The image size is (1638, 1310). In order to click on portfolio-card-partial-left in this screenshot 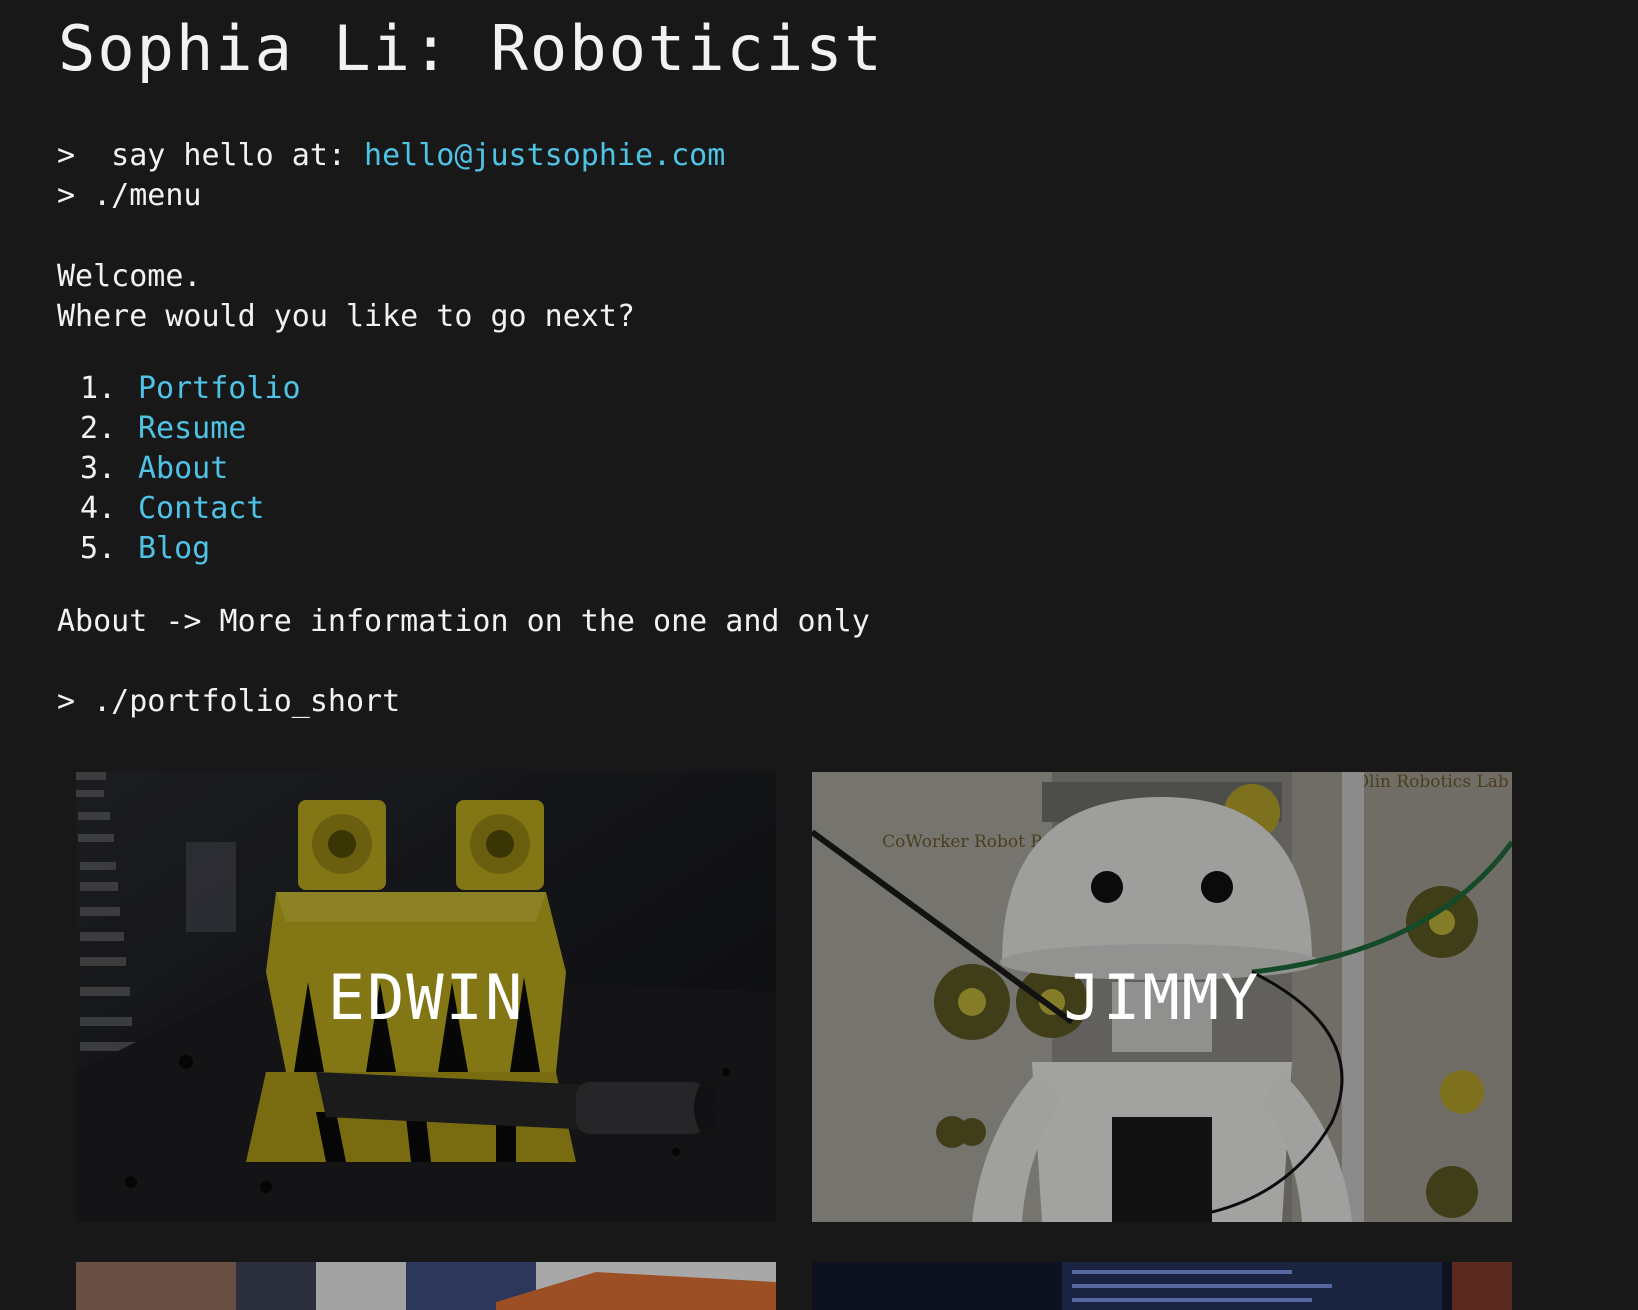, I will do `click(426, 1286)`.